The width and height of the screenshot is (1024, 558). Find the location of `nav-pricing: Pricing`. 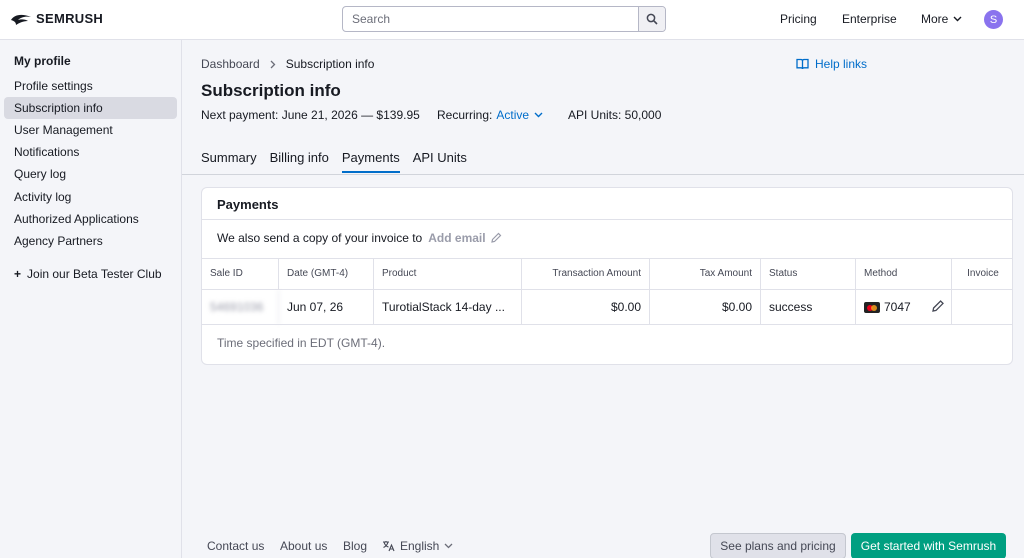

nav-pricing: Pricing is located at coordinates (798, 19).